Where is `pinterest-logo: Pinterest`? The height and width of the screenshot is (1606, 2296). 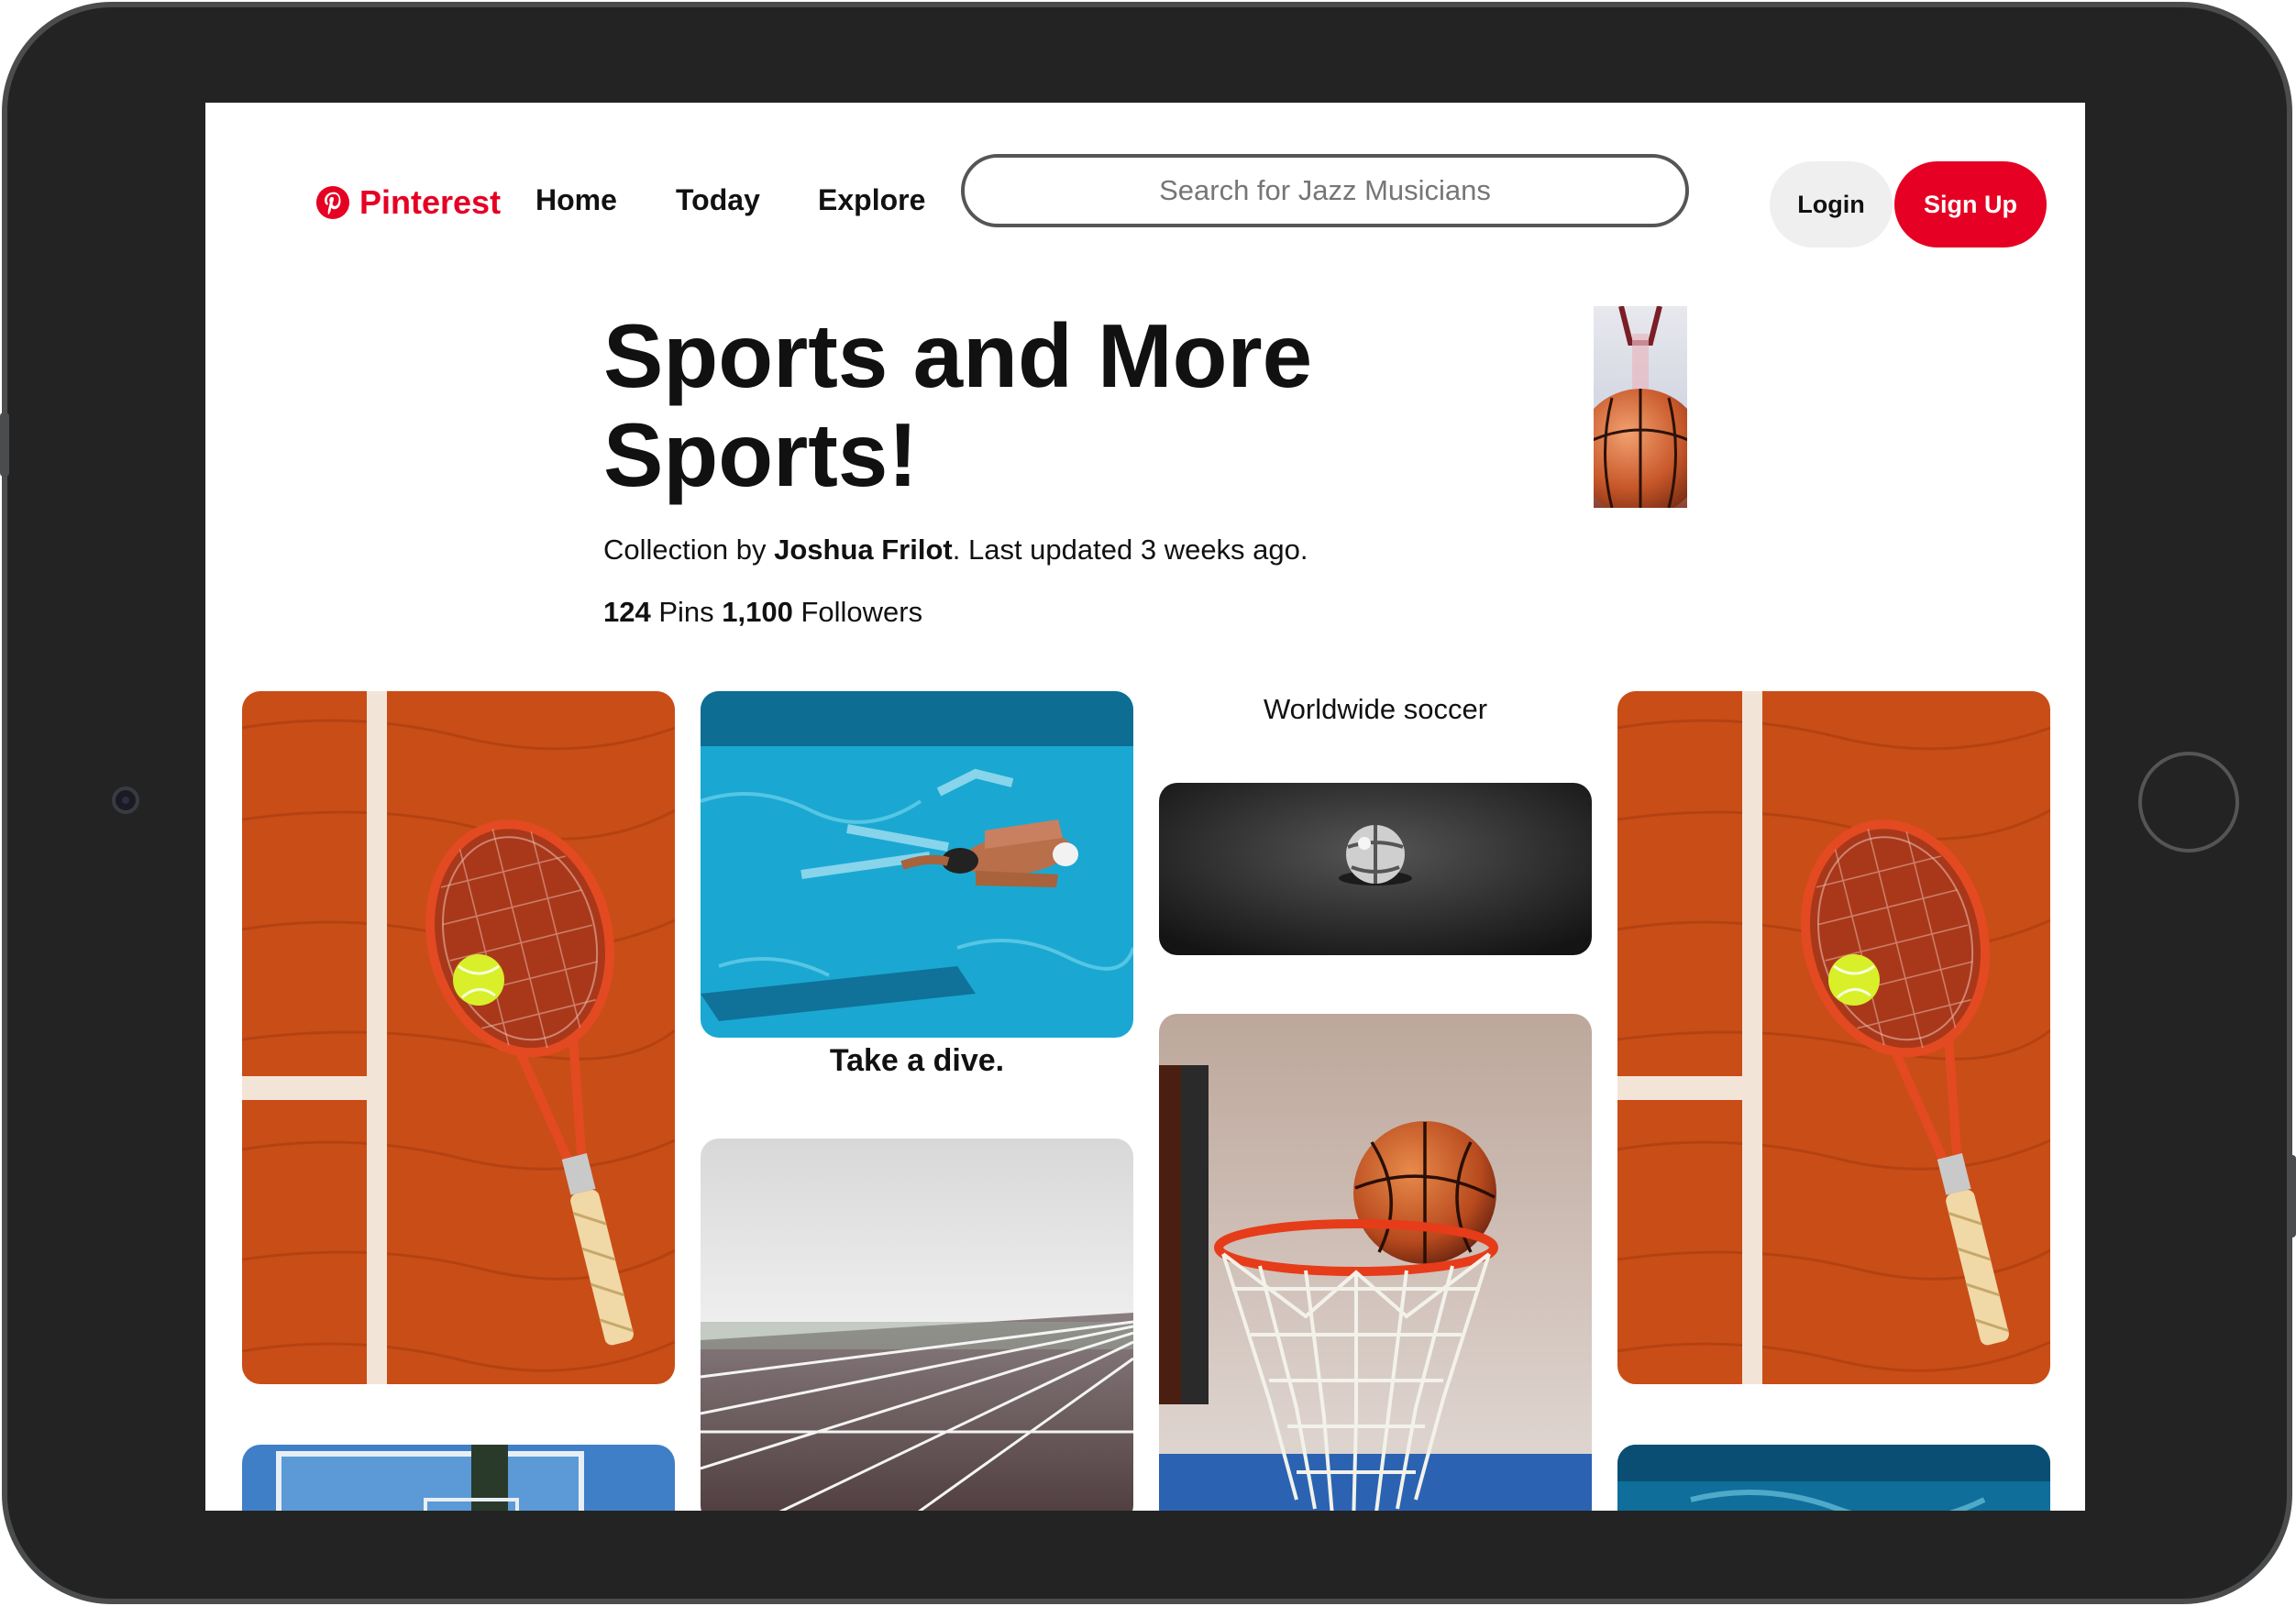 pinterest-logo: Pinterest is located at coordinates (408, 202).